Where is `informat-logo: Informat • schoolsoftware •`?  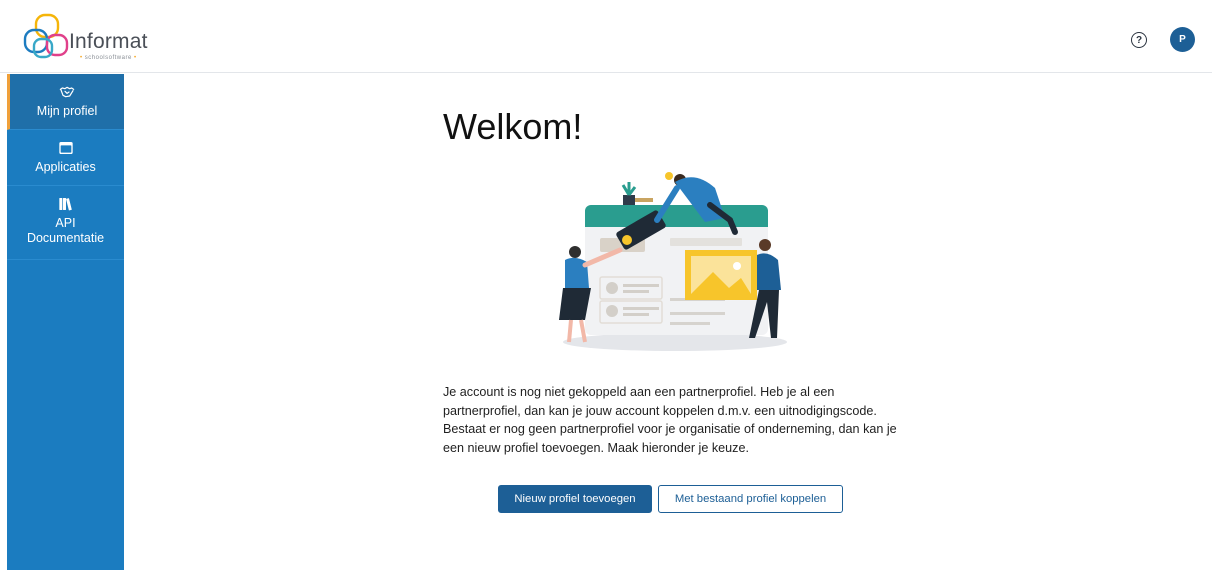
informat-logo: Informat • schoolsoftware • is located at coordinates (87, 38).